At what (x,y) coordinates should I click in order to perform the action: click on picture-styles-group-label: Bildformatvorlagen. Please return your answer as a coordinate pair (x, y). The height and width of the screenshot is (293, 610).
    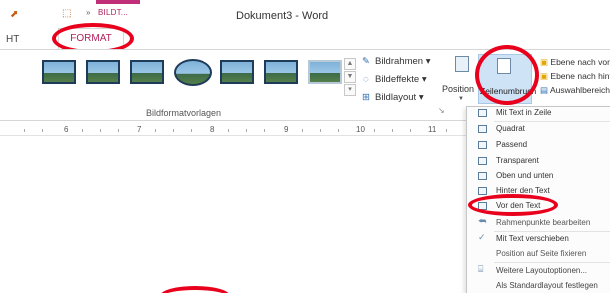
    Looking at the image, I should click on (184, 113).